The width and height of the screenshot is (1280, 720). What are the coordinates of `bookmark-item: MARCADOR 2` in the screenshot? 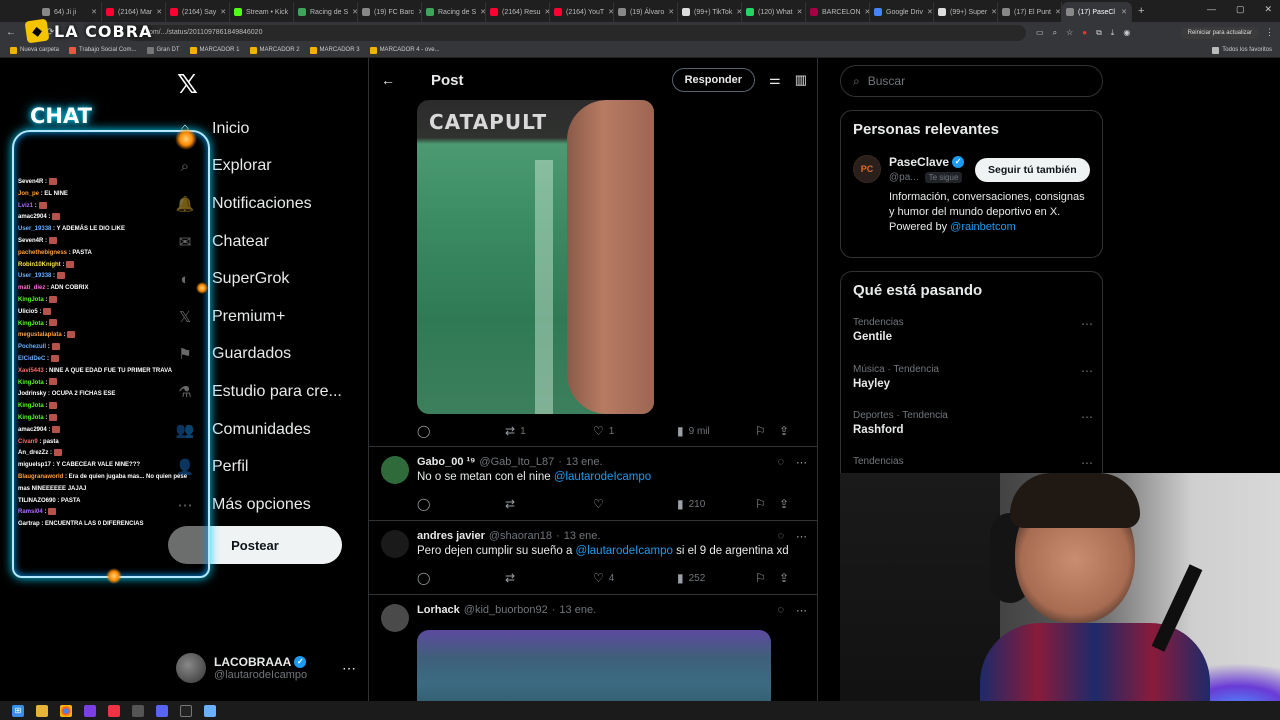 It's located at (274, 50).